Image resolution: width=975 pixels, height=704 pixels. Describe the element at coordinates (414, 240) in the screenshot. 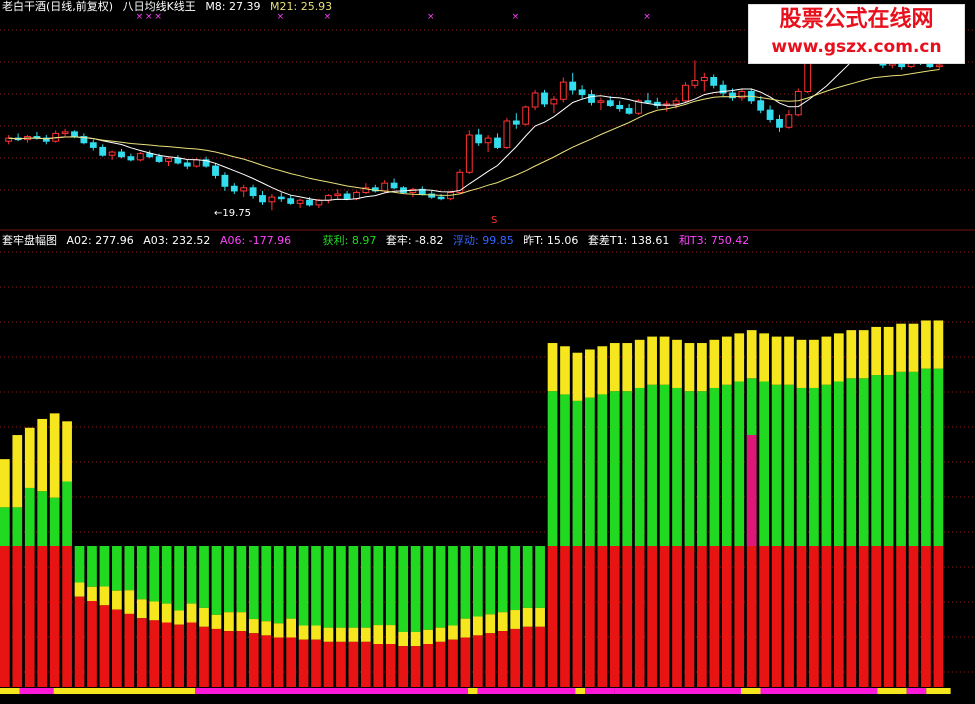

I see `taolao-label: 套牢: -8.82` at that location.